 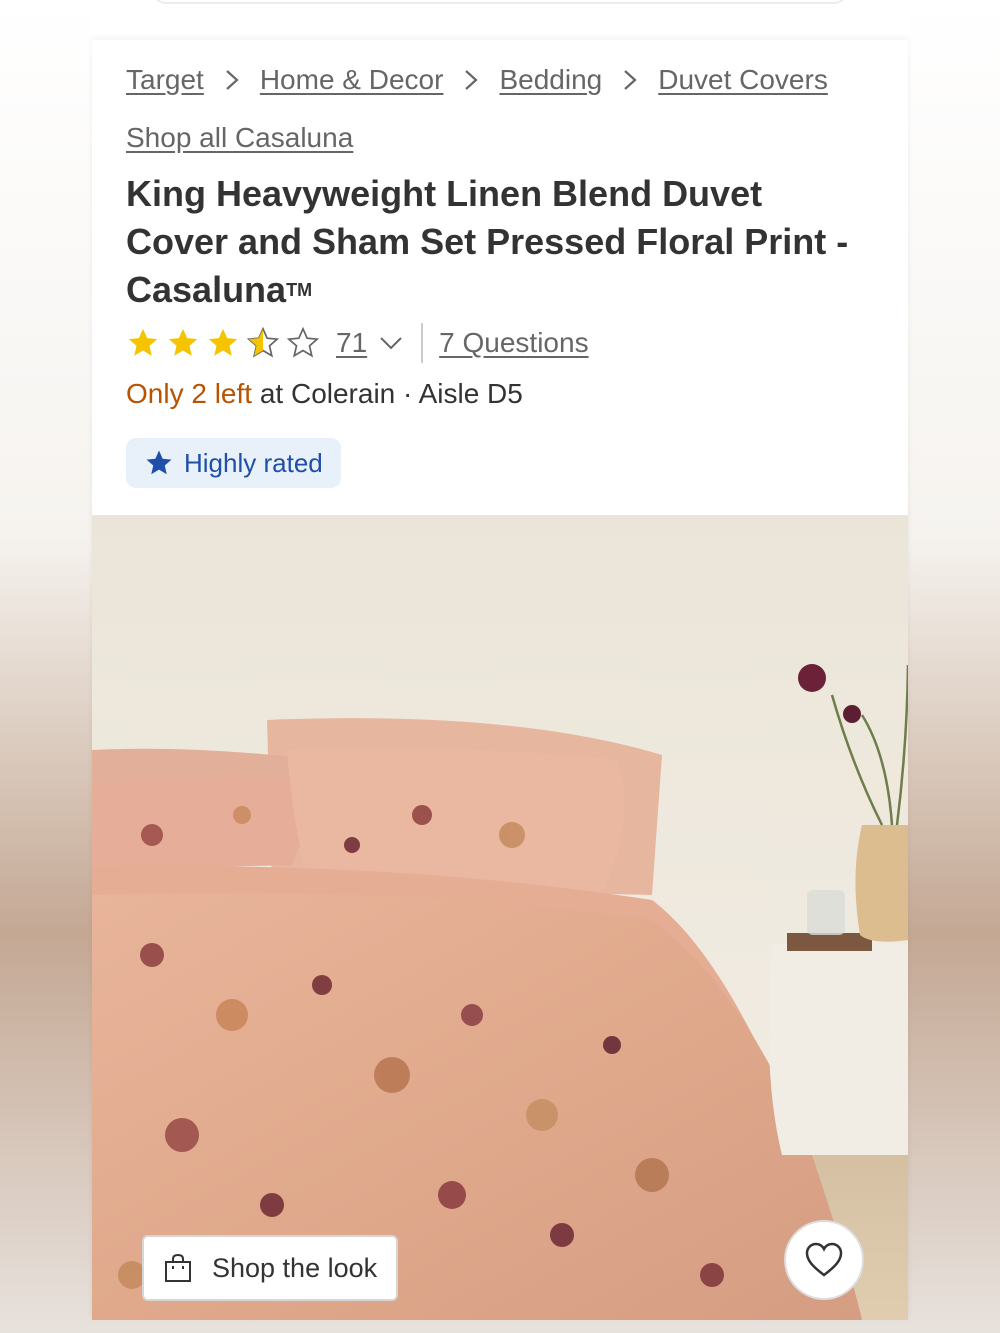 I want to click on search-bar-edge, so click(x=500, y=2).